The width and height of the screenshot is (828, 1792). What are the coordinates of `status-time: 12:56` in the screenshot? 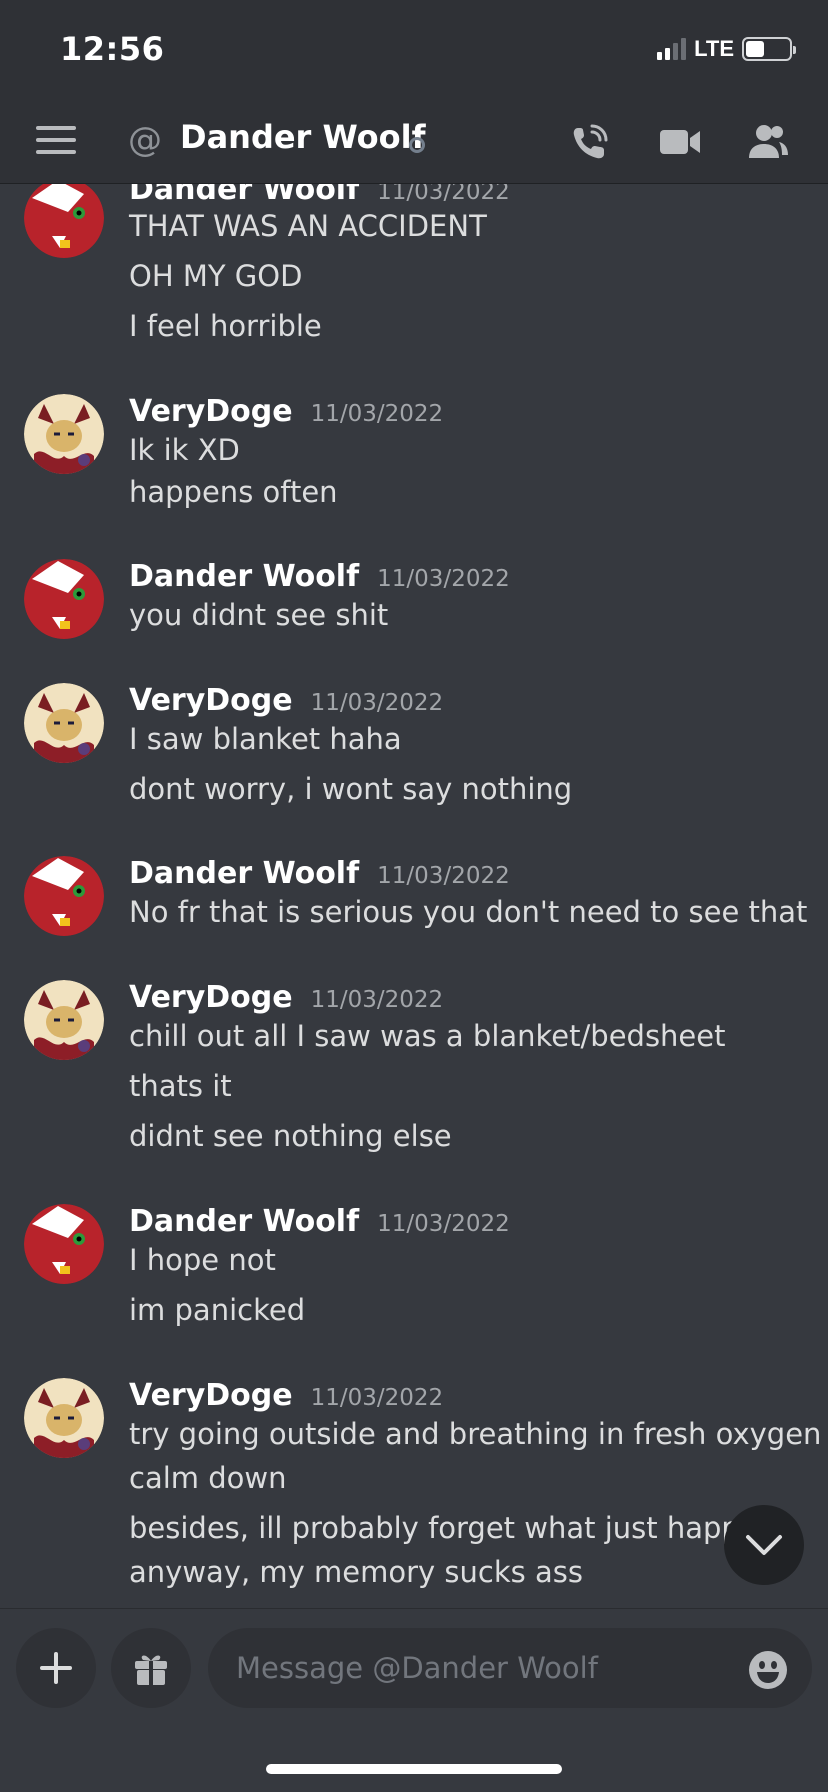 It's located at (112, 49).